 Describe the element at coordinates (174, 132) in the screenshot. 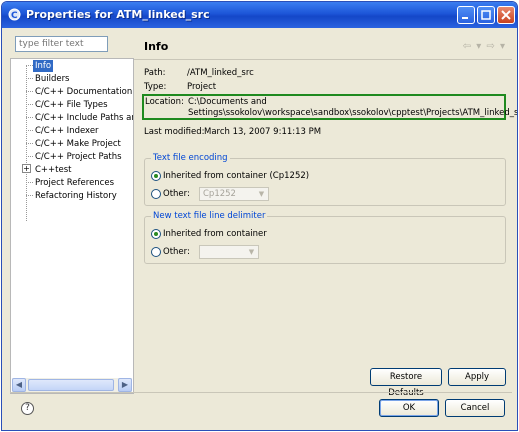

I see `modified-label: Last modified:` at that location.